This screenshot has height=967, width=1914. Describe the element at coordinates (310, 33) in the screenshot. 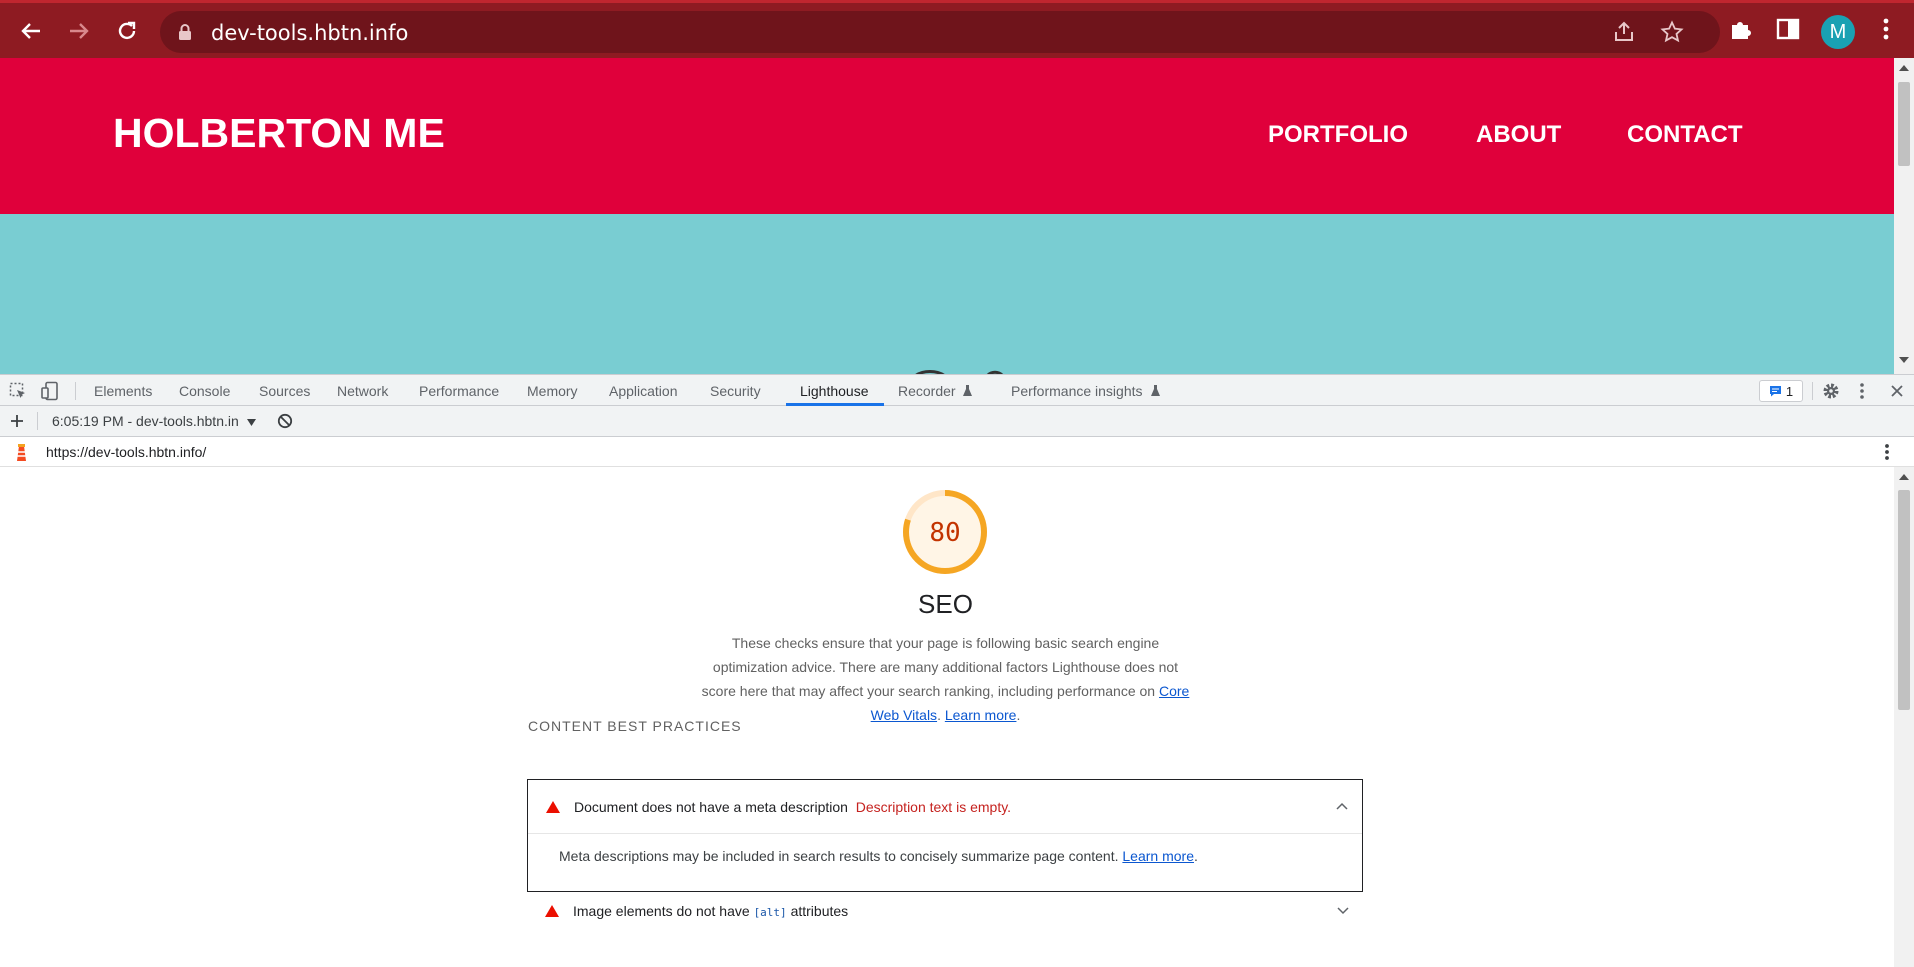

I see `address-url: dev-tools.hbtn.info` at that location.